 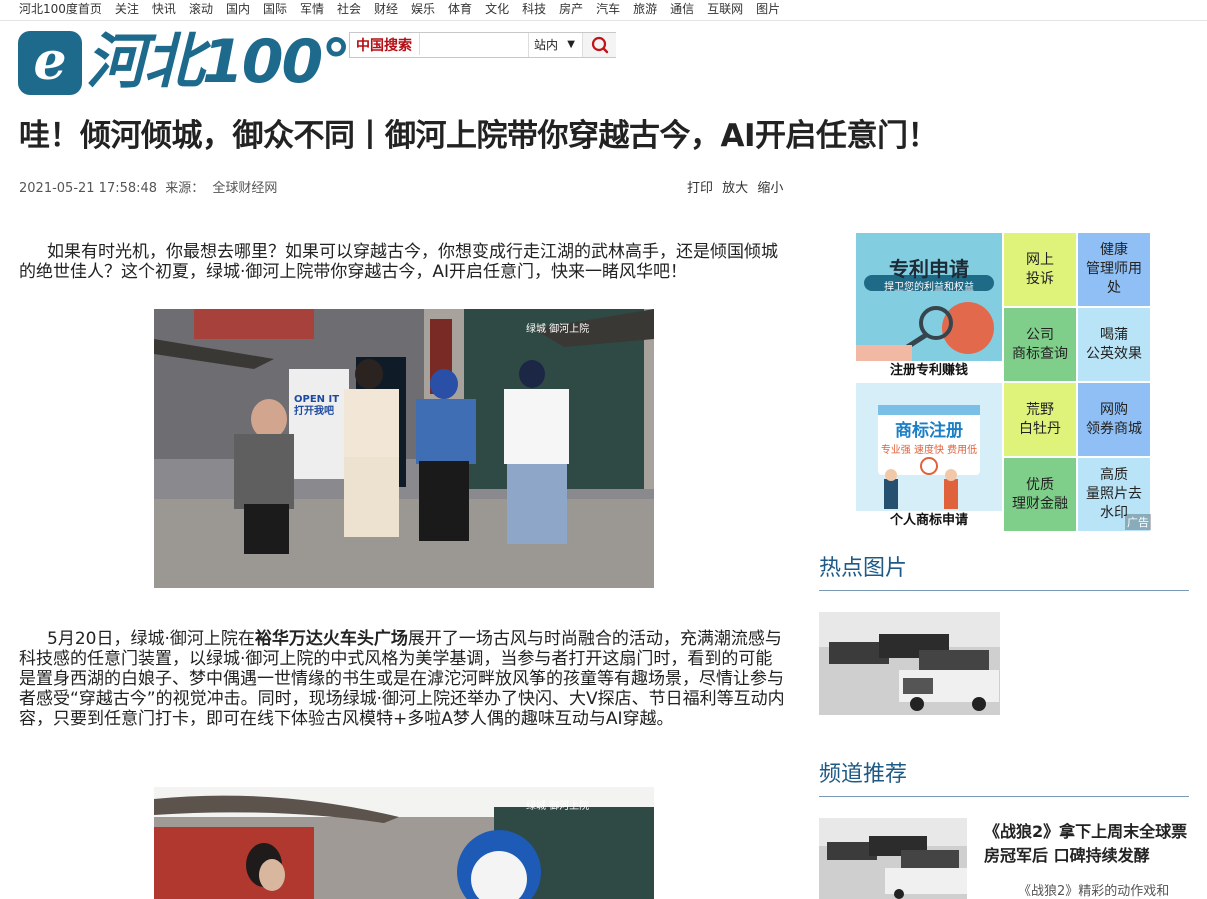 What do you see at coordinates (929, 370) in the screenshot?
I see `ad-patent-caption: 注册专利赚钱` at bounding box center [929, 370].